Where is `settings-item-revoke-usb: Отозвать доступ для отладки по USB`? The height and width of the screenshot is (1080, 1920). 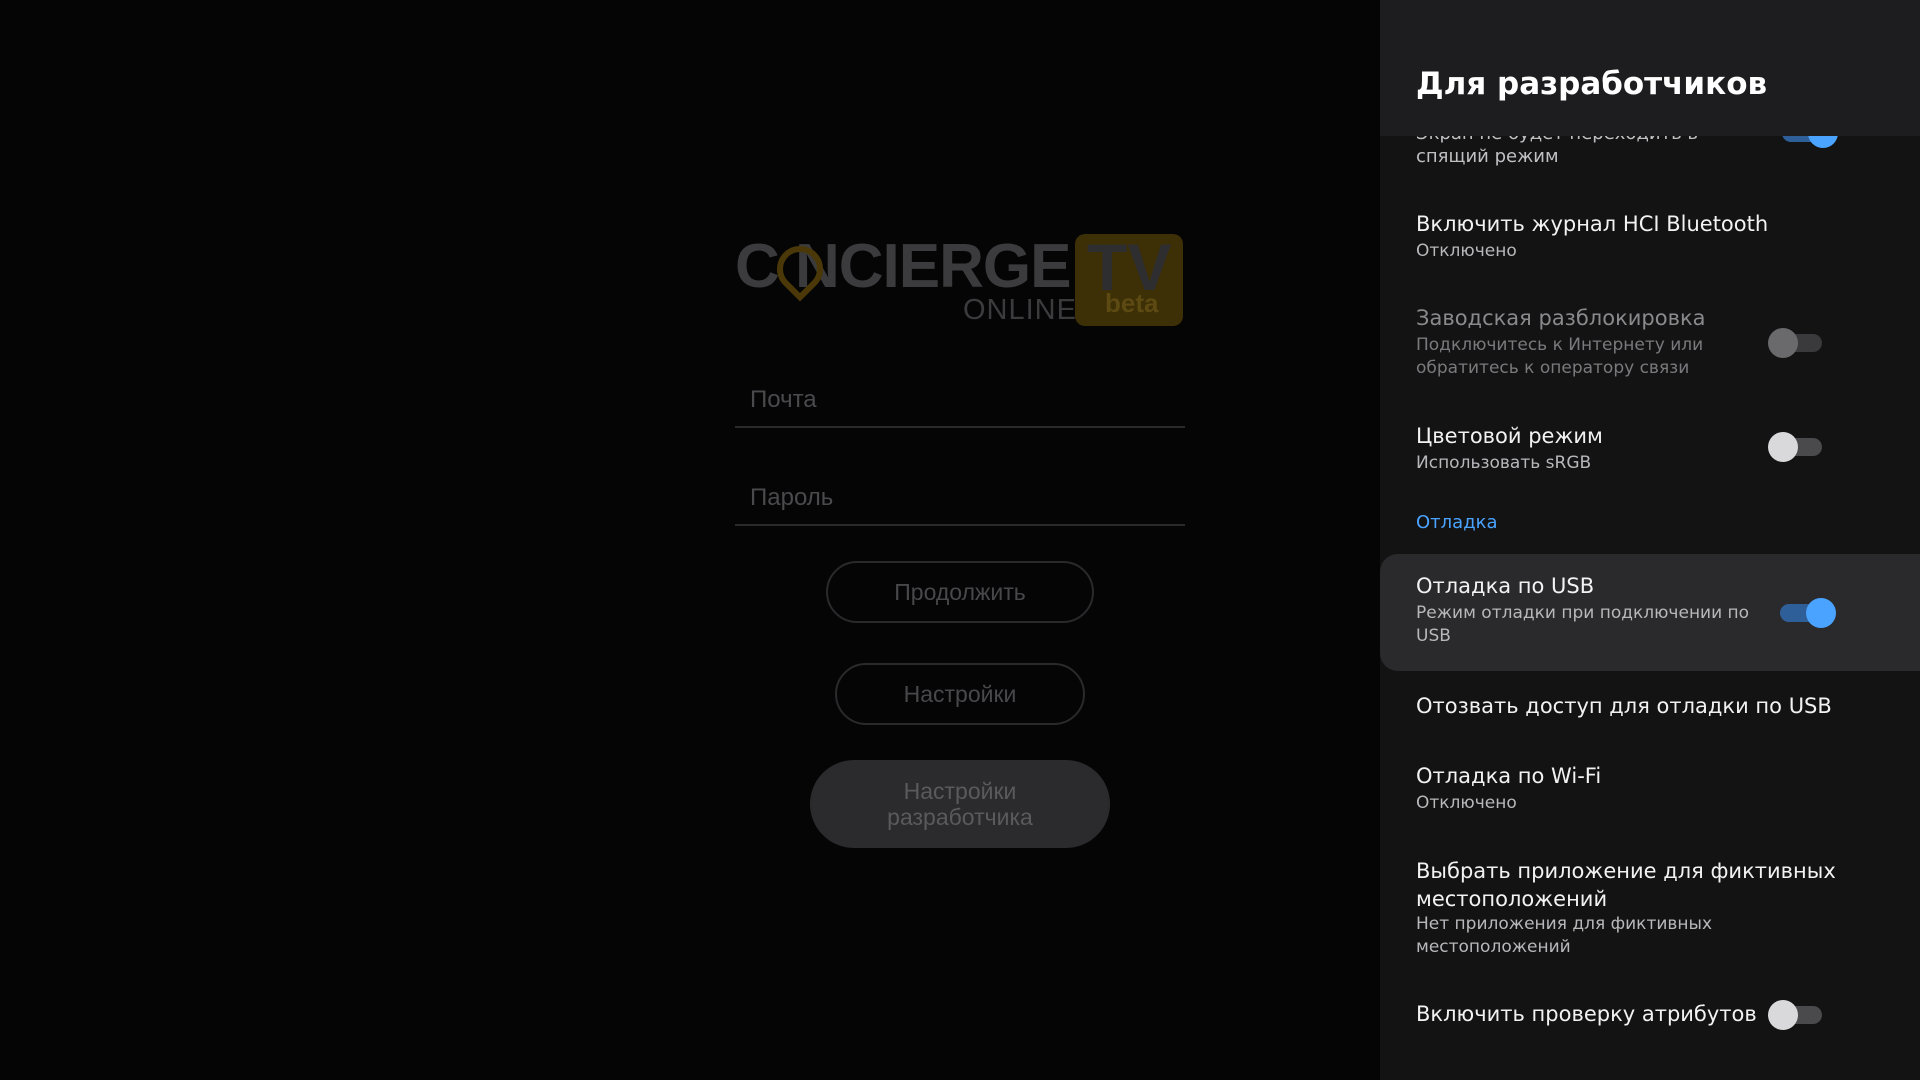 settings-item-revoke-usb: Отозвать доступ для отладки по USB is located at coordinates (1650, 715).